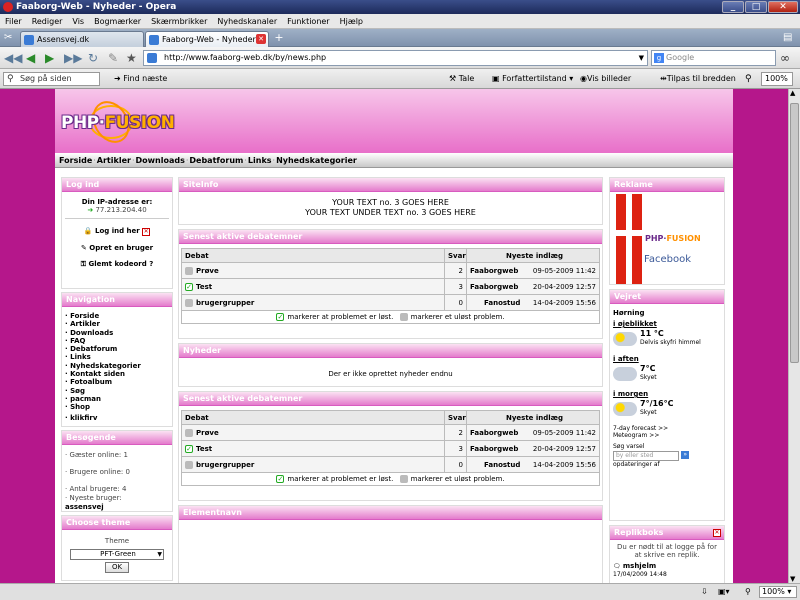 The image size is (800, 600). I want to click on fast-forward-icon: ▶▶, so click(73, 58).